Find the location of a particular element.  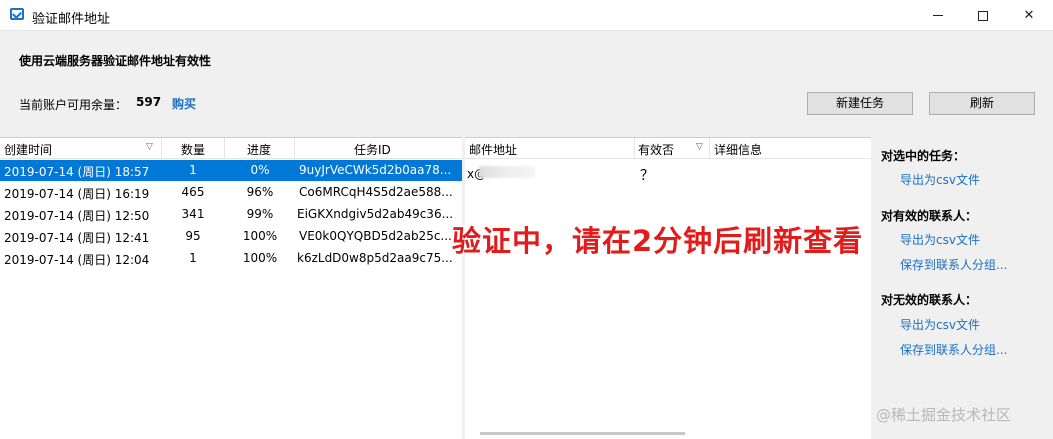

email-table-header: 邮件地址 有效否 ▽ 详细信息 is located at coordinates (668, 148).